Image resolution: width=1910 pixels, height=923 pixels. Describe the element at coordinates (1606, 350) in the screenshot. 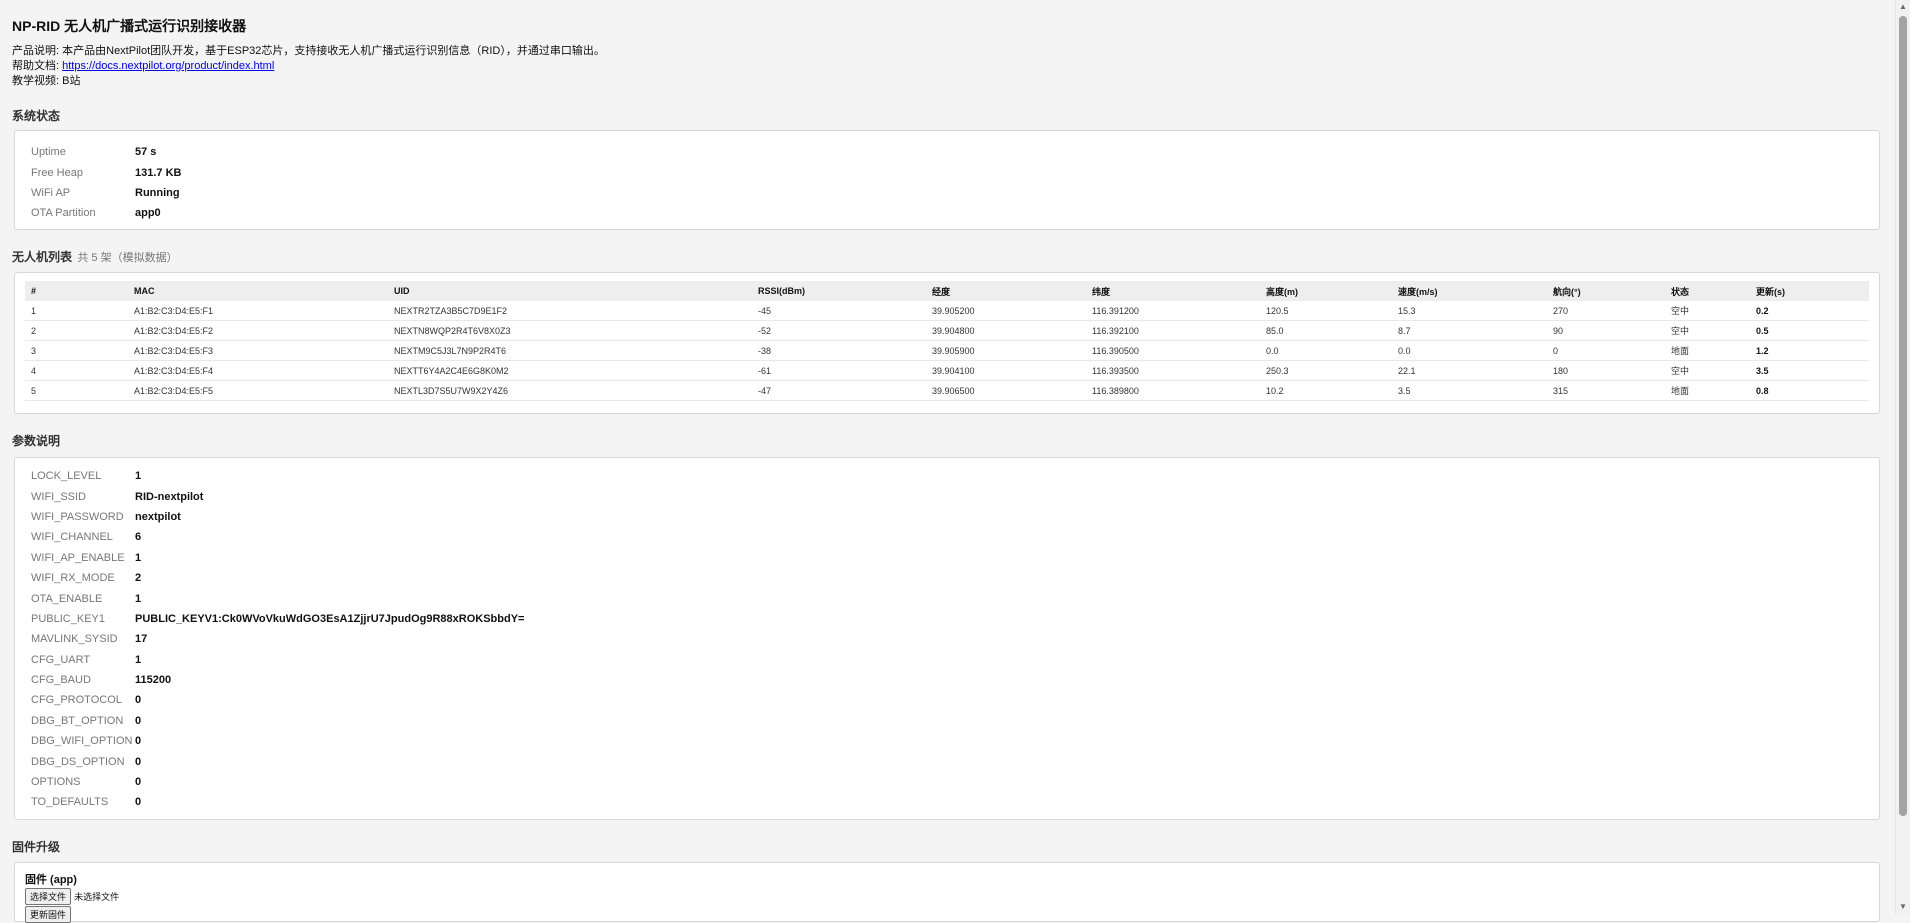

I see `table-cell: 0` at that location.